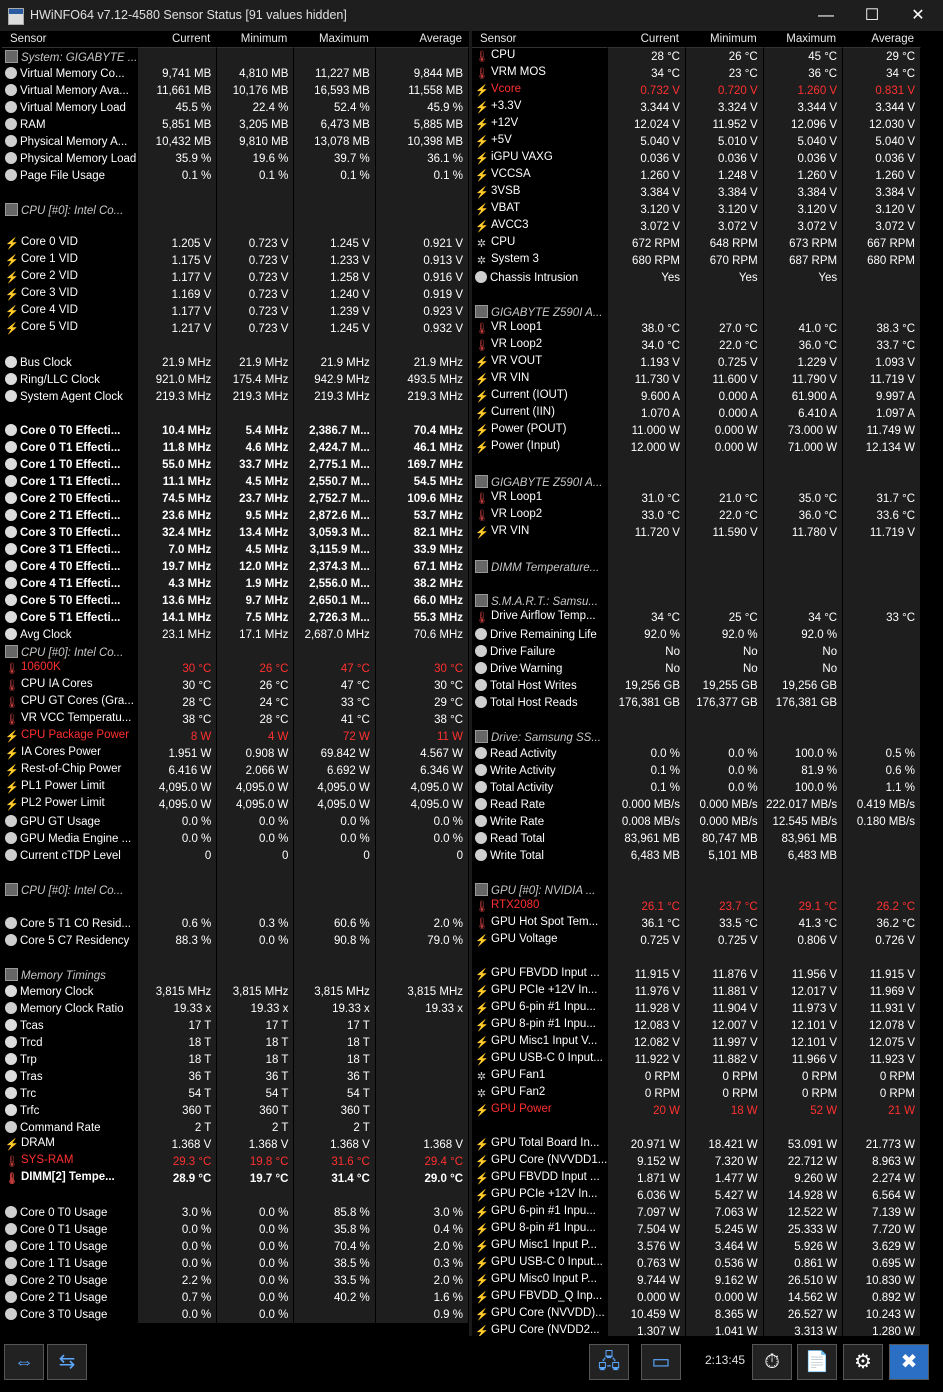  Describe the element at coordinates (235, 1144) in the screenshot. I see `sensor-row: ⚡ DRAM 1.368 V 1.368 V 1.368 V 1.368 V` at that location.